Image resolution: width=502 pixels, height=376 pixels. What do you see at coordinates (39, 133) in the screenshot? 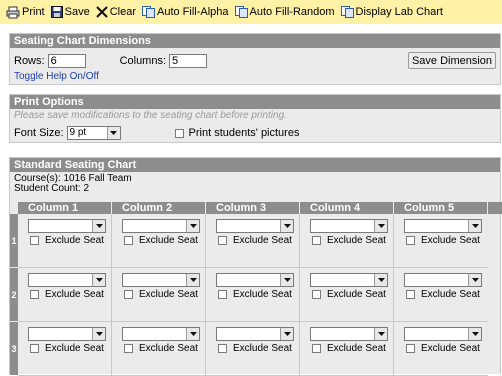
I see `font-size-label: Font Size:` at bounding box center [39, 133].